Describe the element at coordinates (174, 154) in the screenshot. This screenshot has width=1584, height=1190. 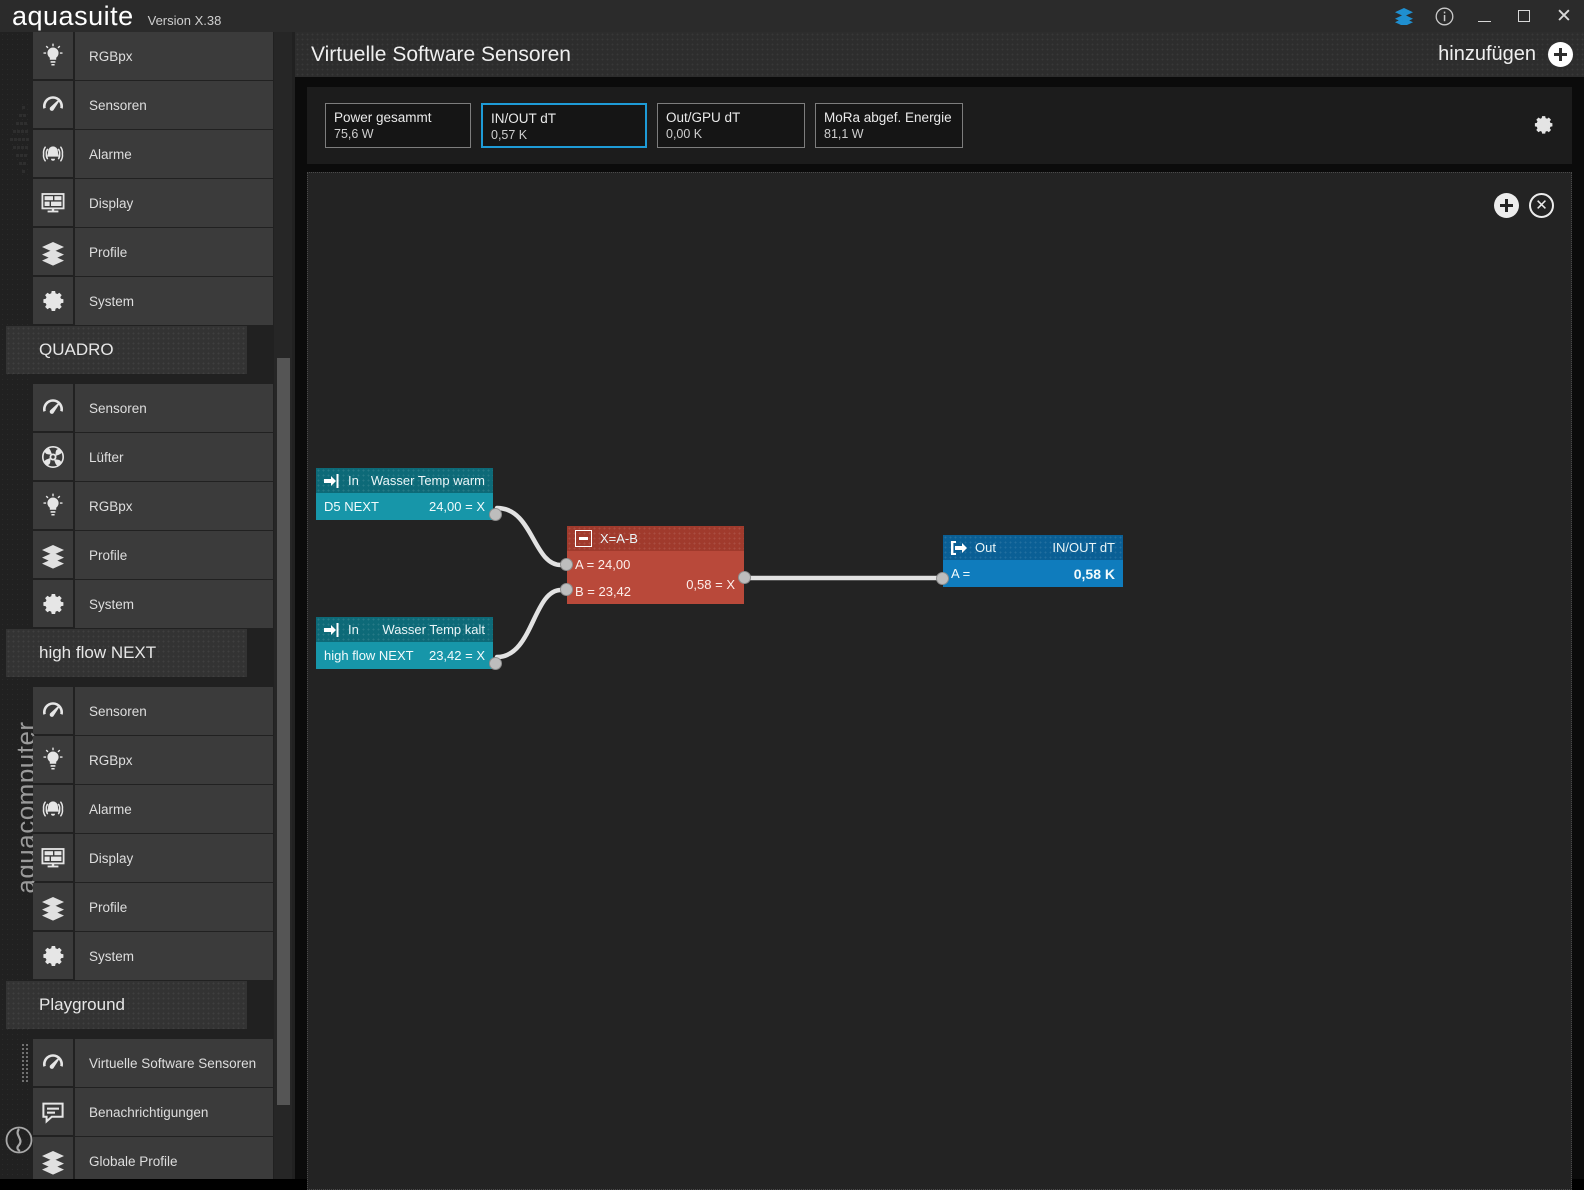
I see `sidebar-item-label: Alarme` at that location.